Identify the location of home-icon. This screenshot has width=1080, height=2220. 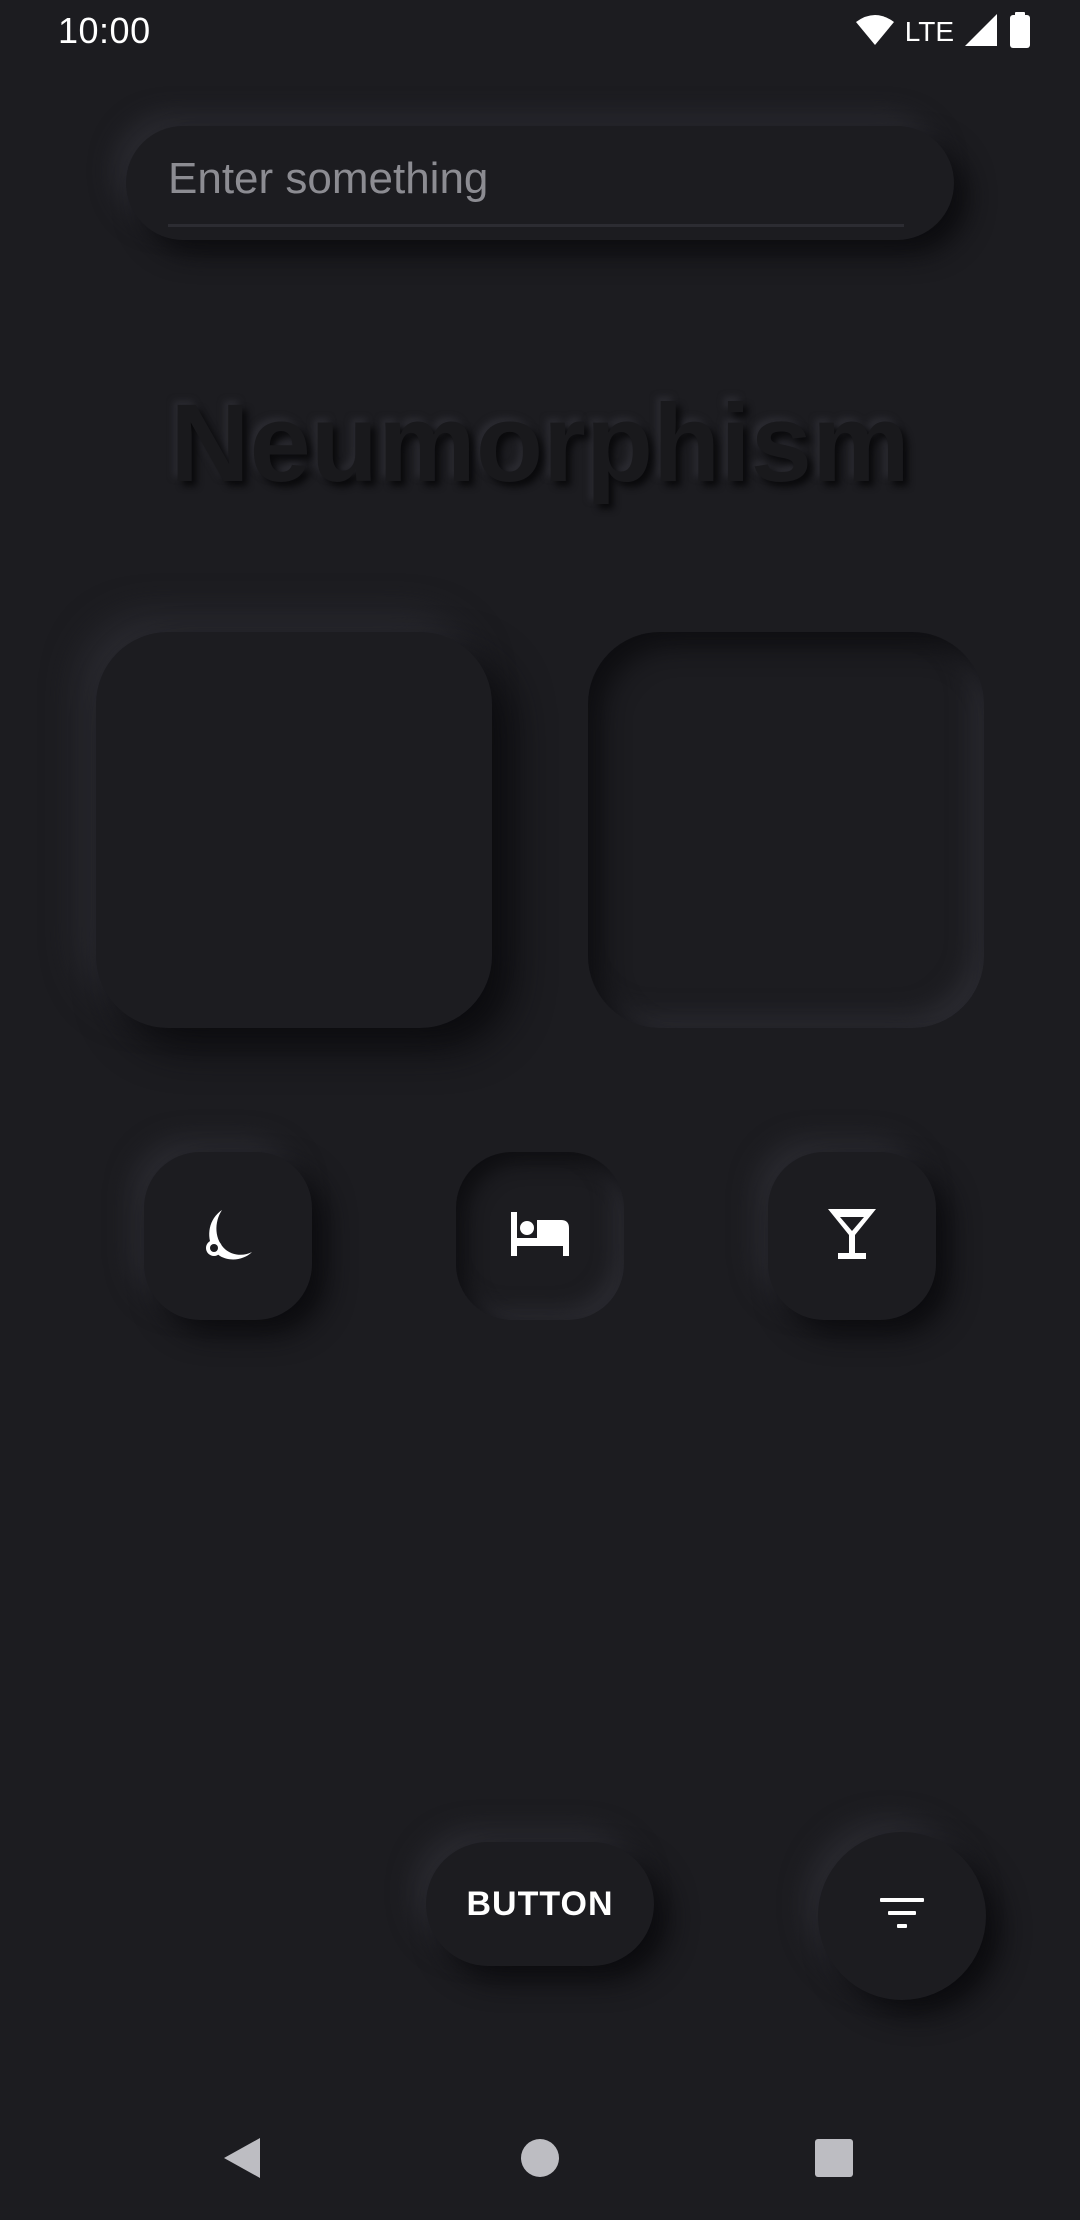
(540, 2160).